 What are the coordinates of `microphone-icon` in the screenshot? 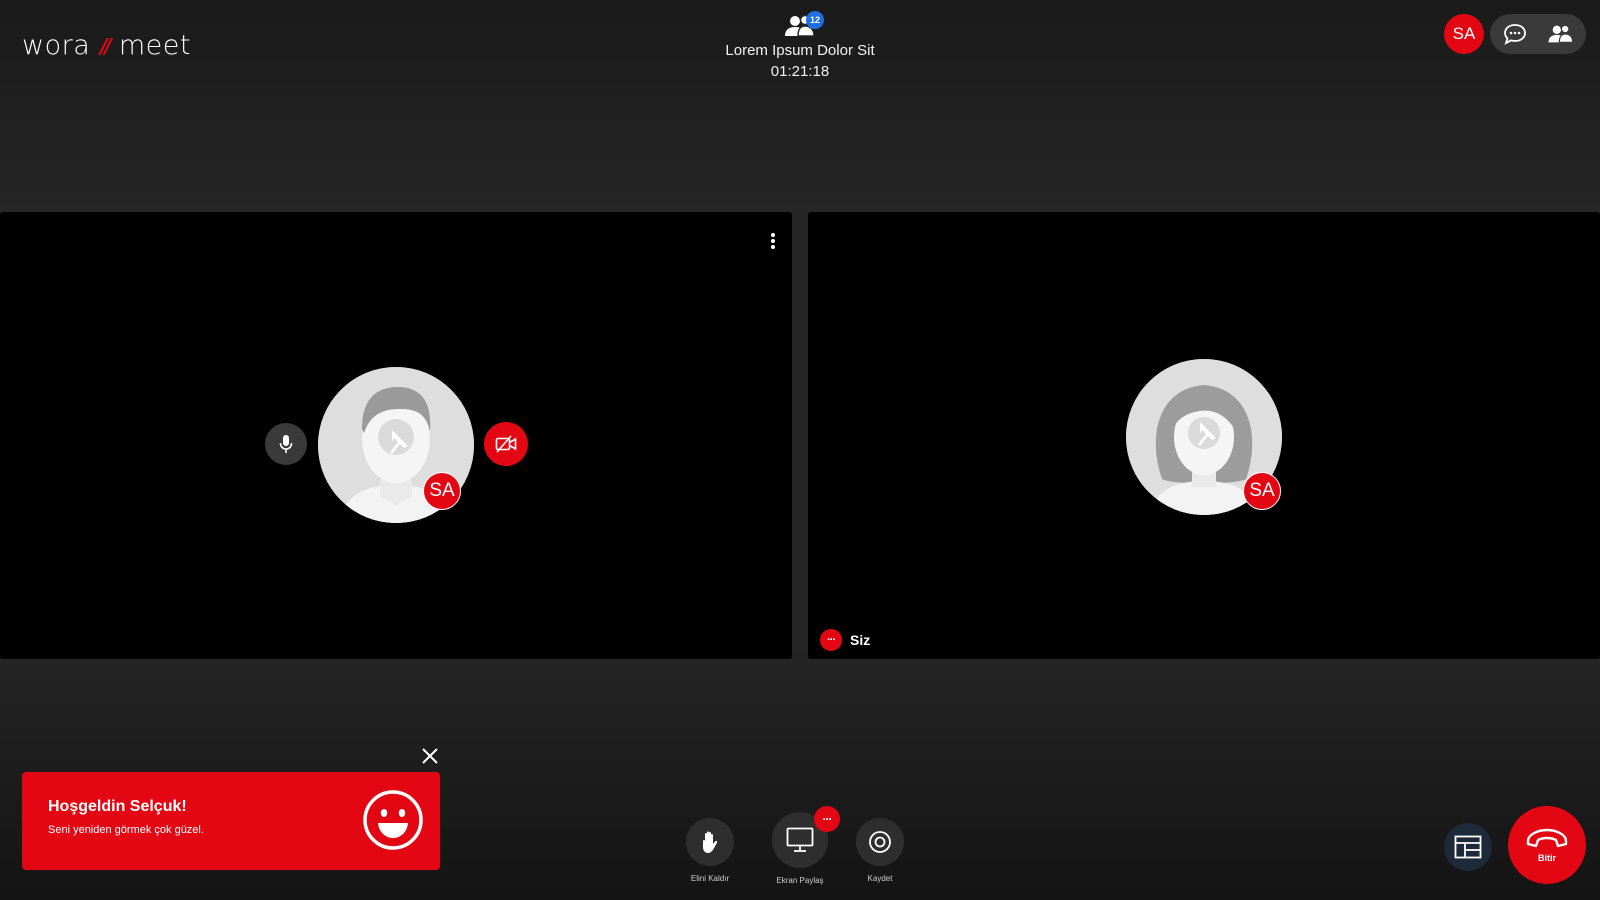 It's located at (286, 444).